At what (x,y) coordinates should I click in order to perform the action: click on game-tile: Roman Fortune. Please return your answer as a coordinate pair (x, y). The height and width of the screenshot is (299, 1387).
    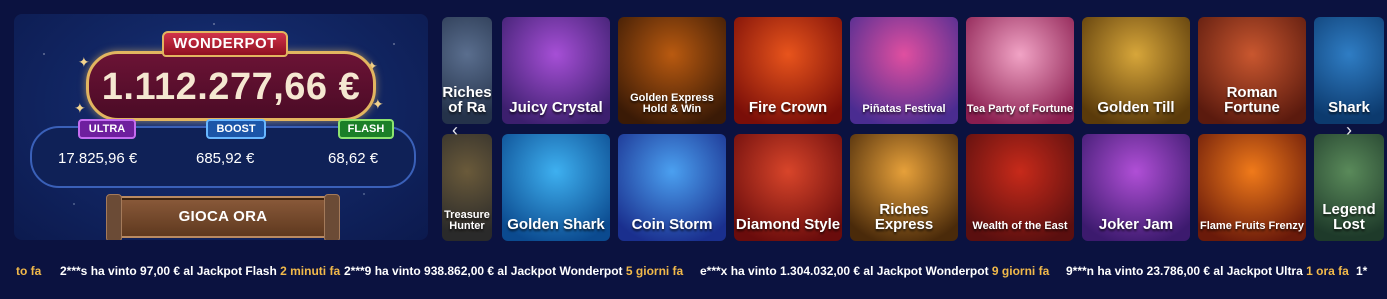
    Looking at the image, I should click on (1252, 70).